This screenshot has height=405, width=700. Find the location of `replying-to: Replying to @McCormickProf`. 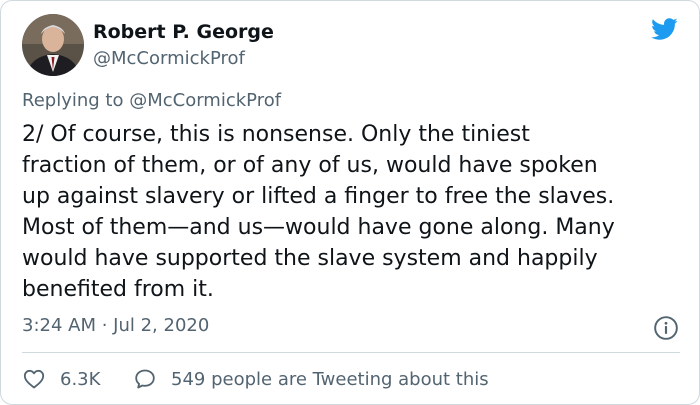

replying-to: Replying to @McCormickProf is located at coordinates (151, 100).